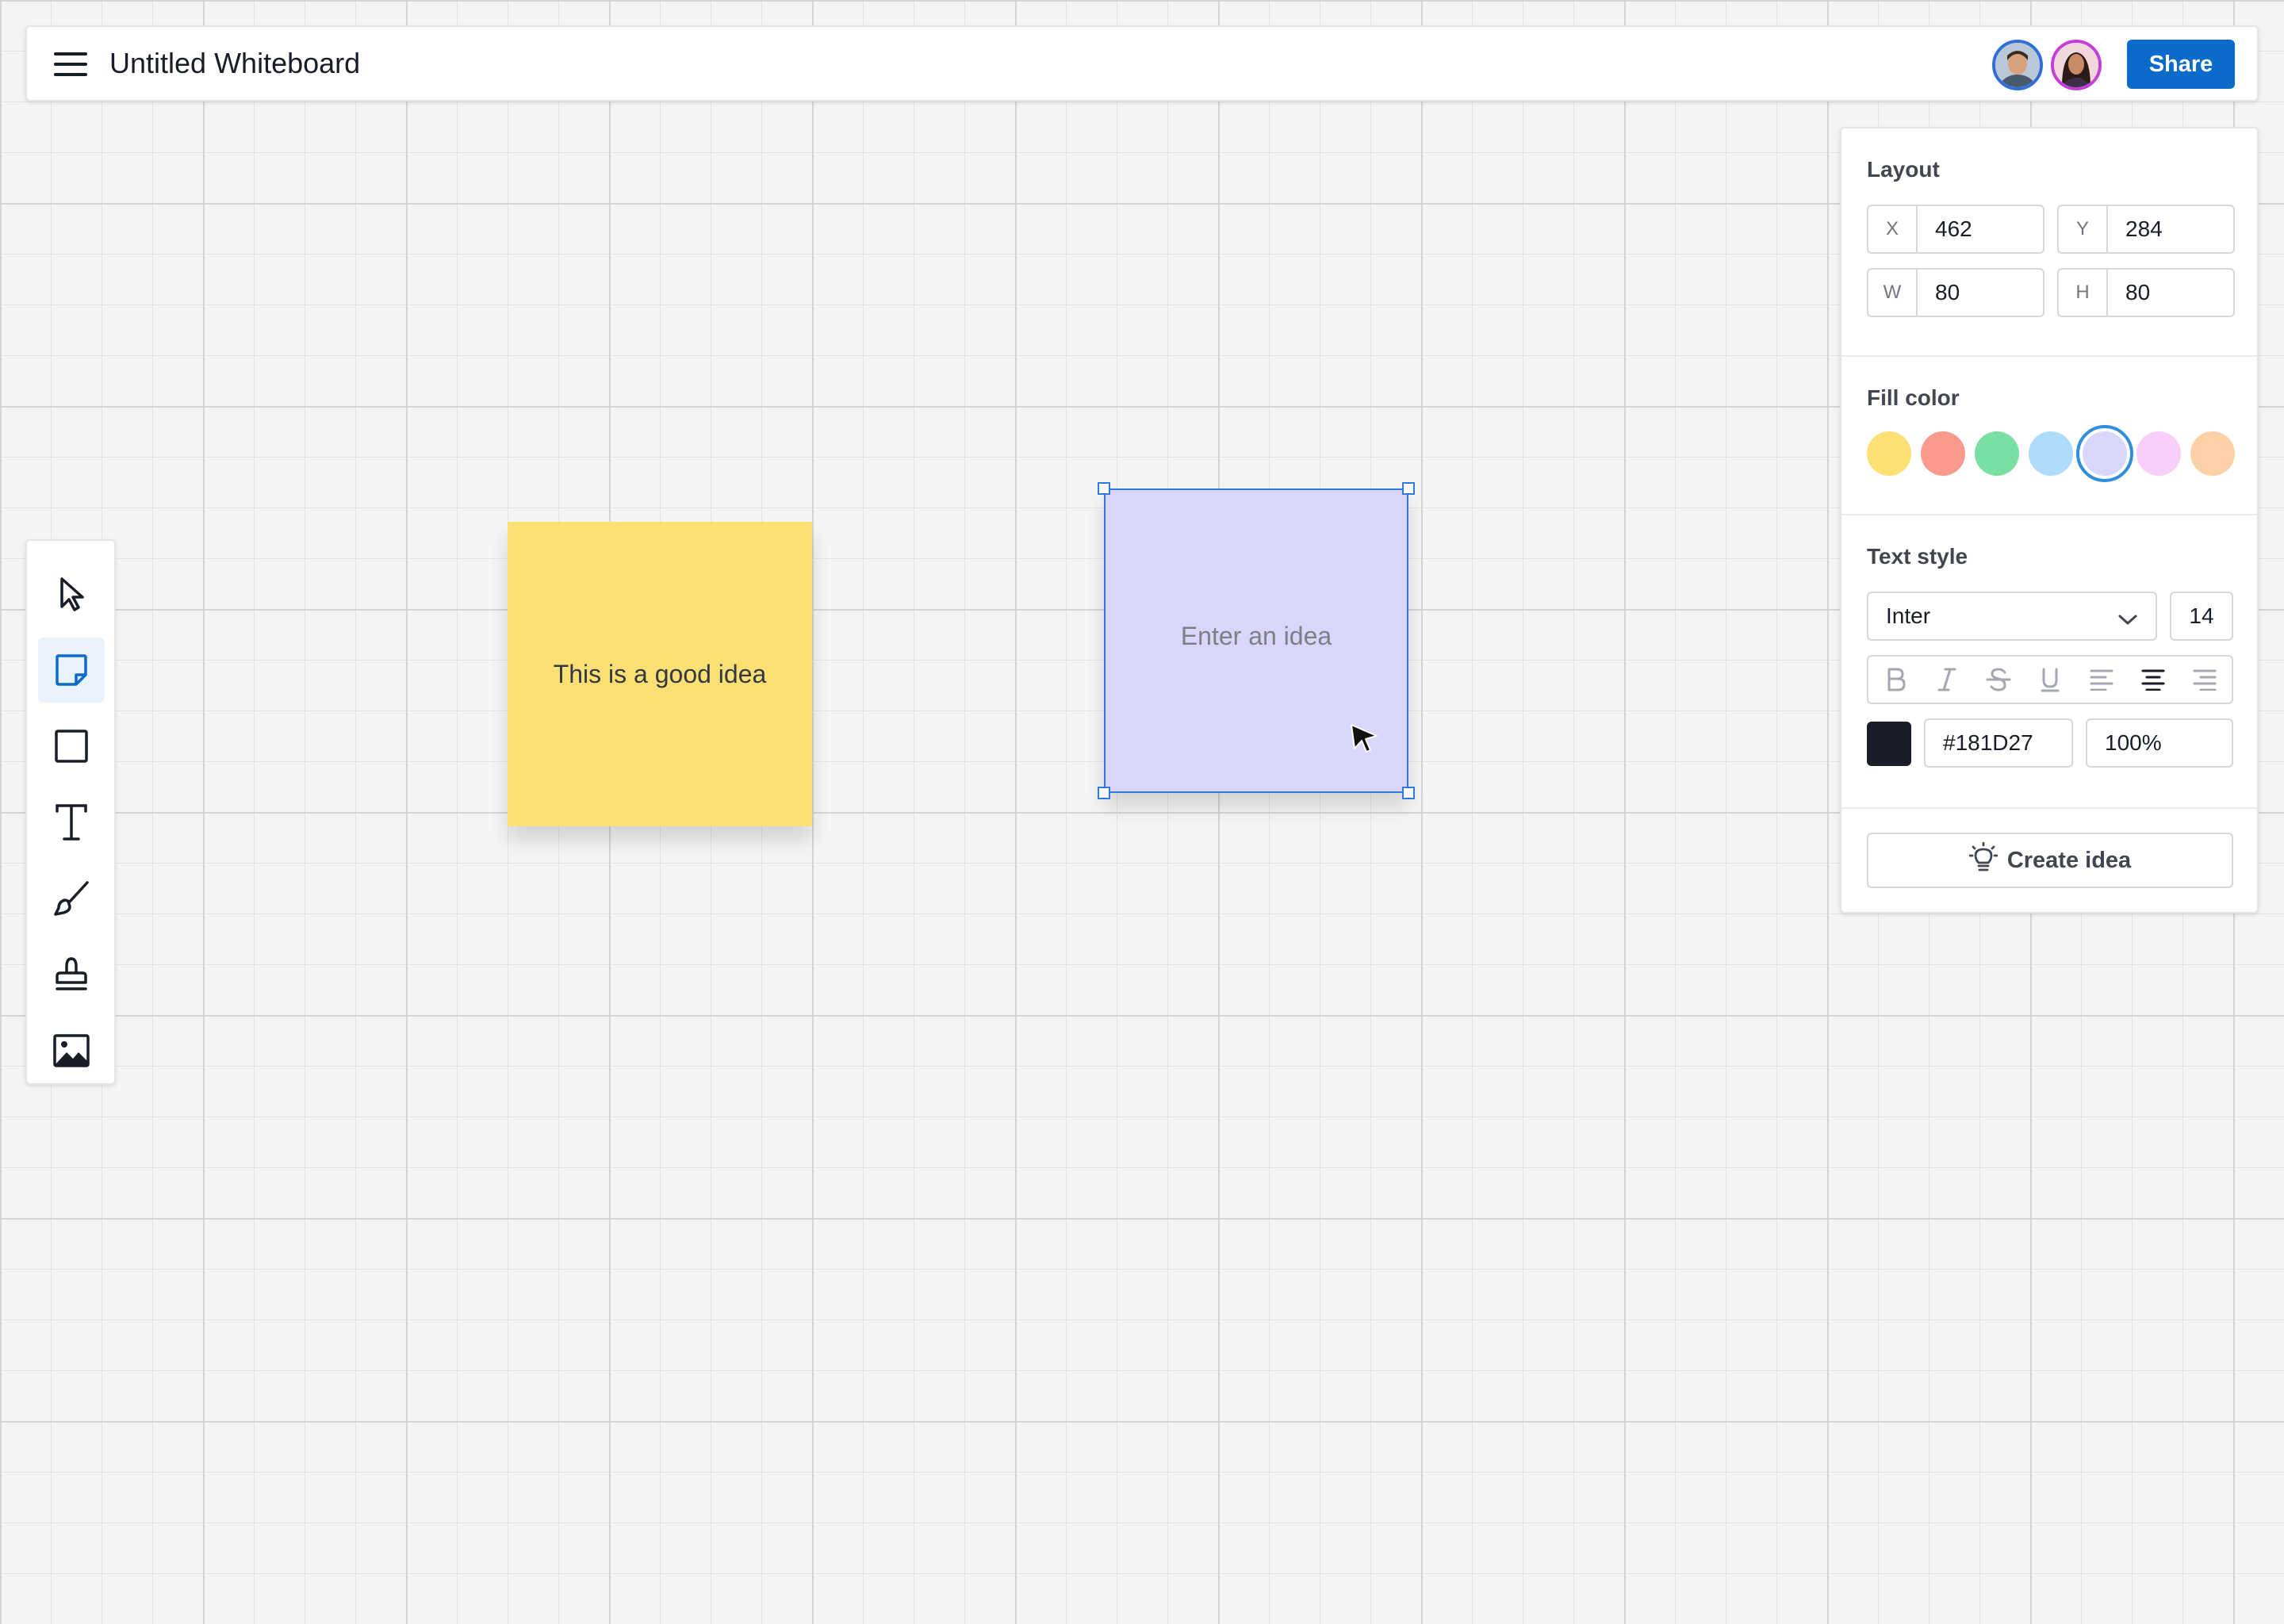 The width and height of the screenshot is (2284, 1624). What do you see at coordinates (1903, 169) in the screenshot?
I see `layout-section-title: Layout` at bounding box center [1903, 169].